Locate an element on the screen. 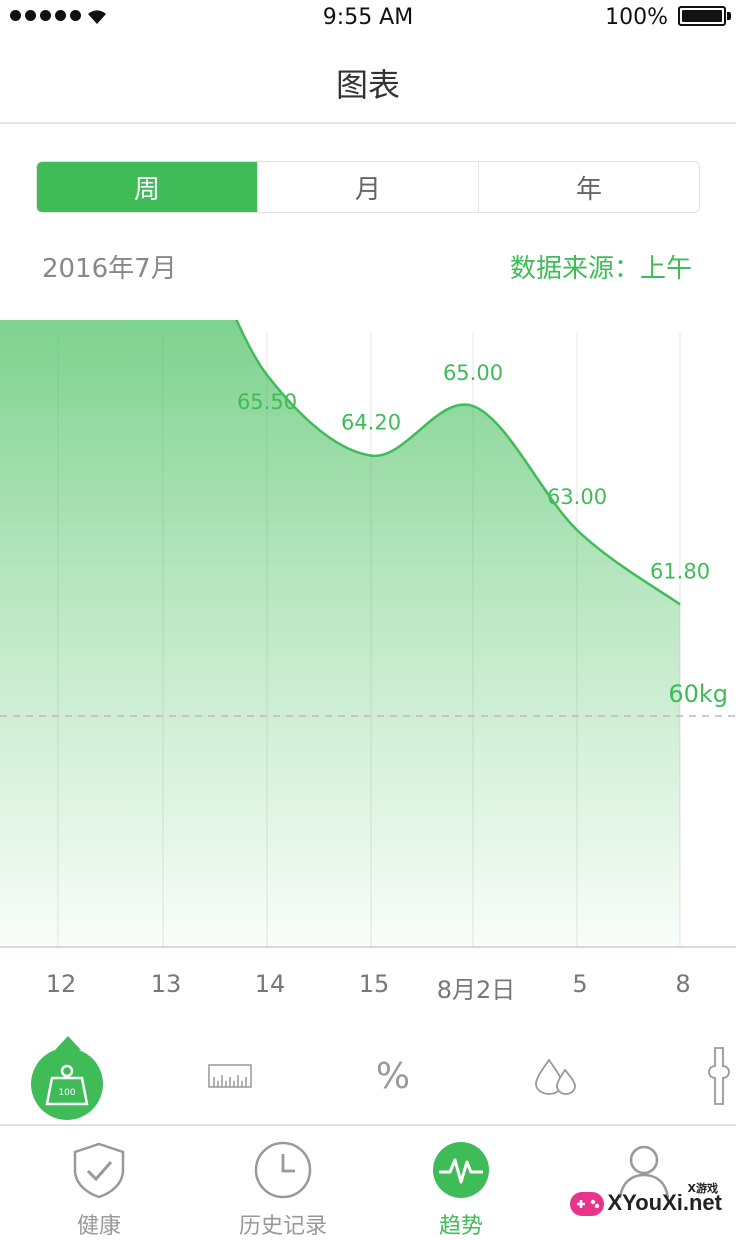  page-title: 图表 is located at coordinates (367, 85).